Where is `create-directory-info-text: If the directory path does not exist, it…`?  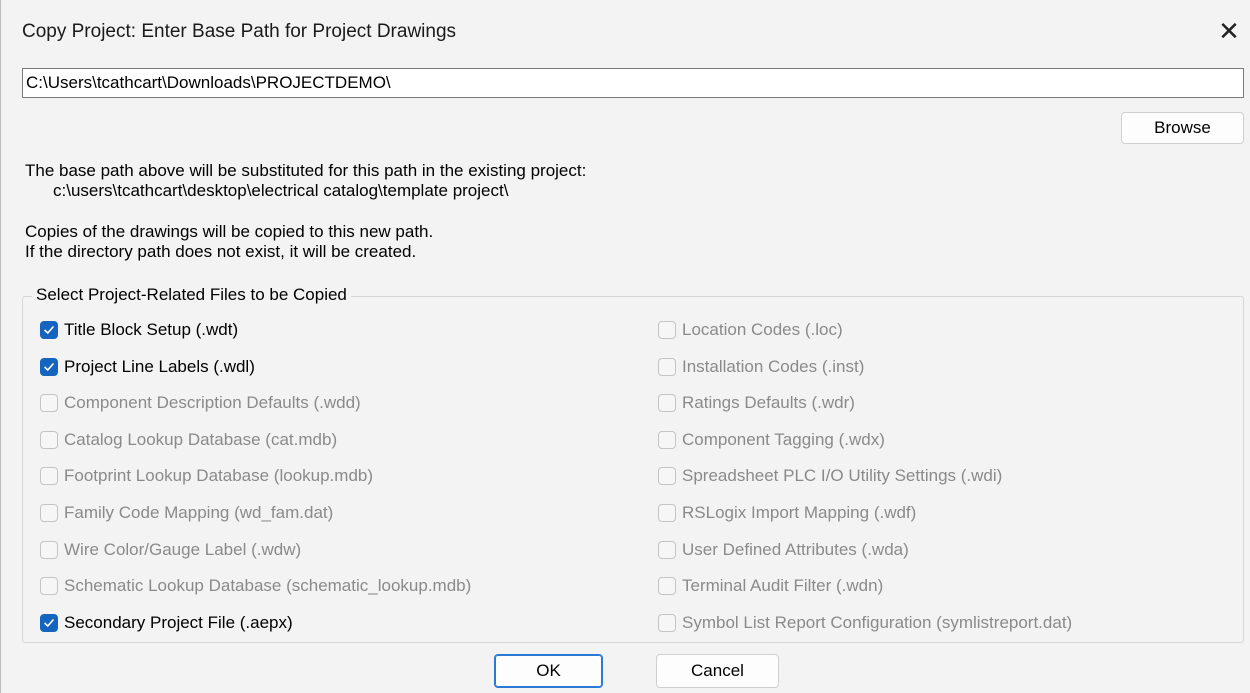 create-directory-info-text: If the directory path does not exist, it… is located at coordinates (221, 251).